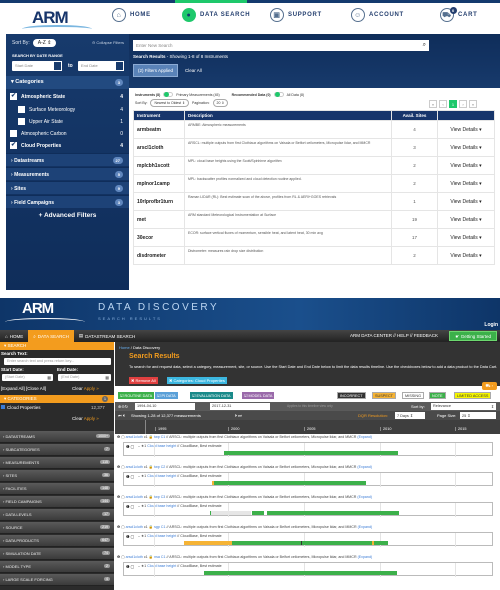 This screenshot has height=590, width=500. Describe the element at coordinates (84, 377) in the screenshot. I see `end-date-input: (End Date) ▦` at that location.